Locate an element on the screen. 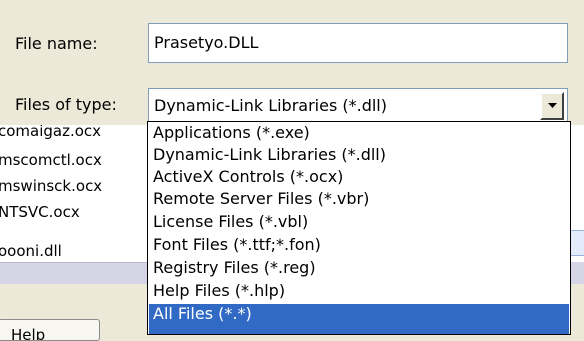  dropdown-option-registry: Registry Files (*.reg) is located at coordinates (359, 268).